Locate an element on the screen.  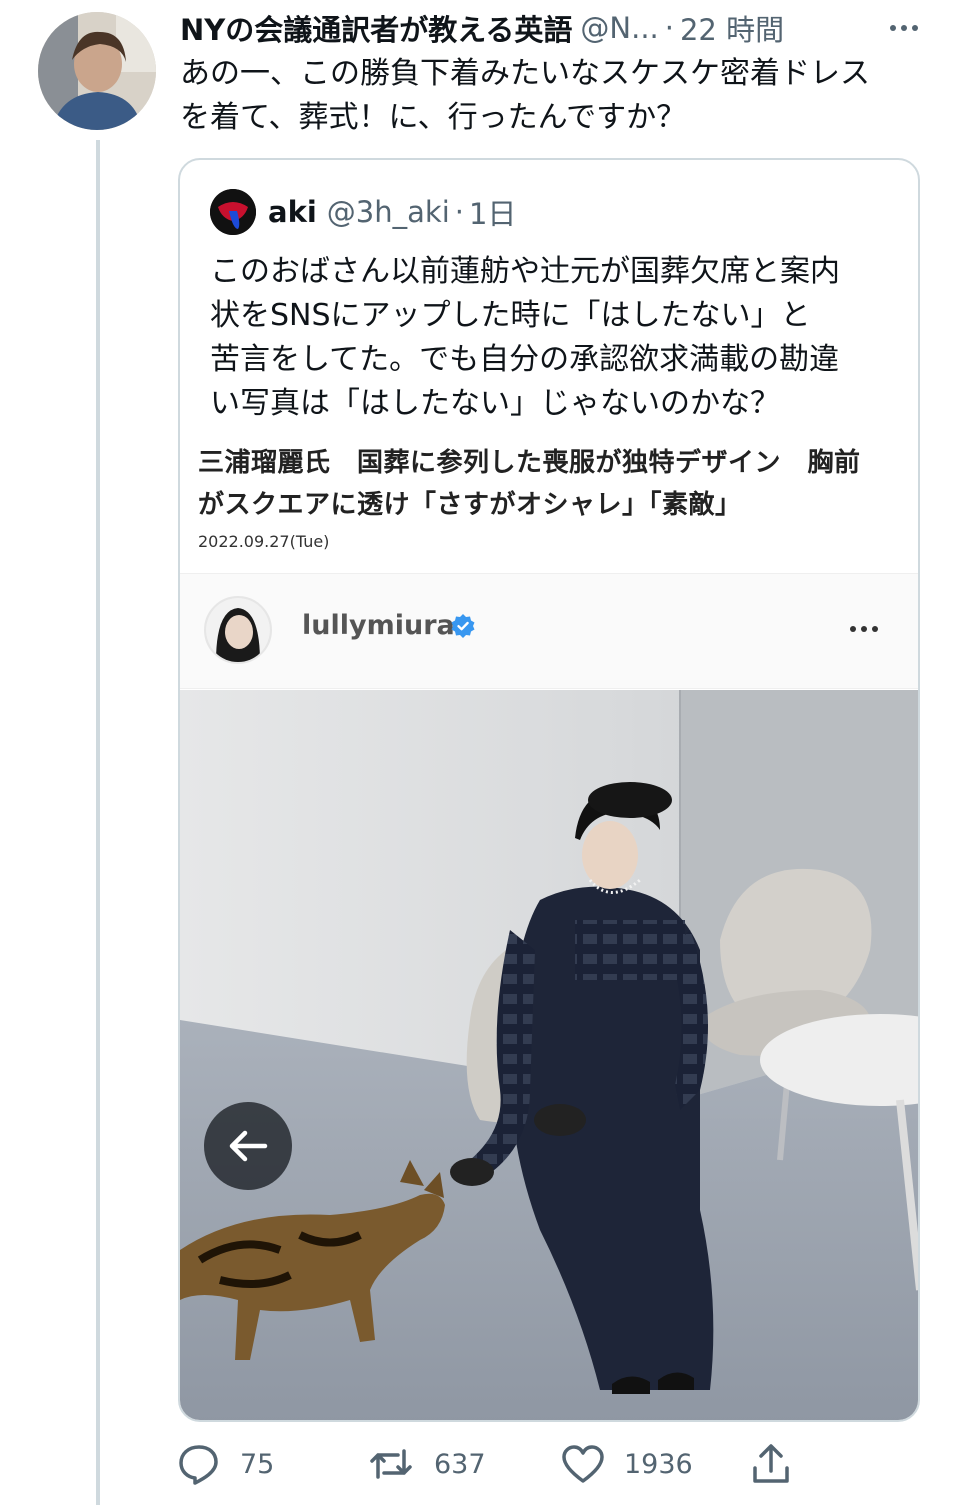
instagram-username: lullymiura is located at coordinates (378, 625).